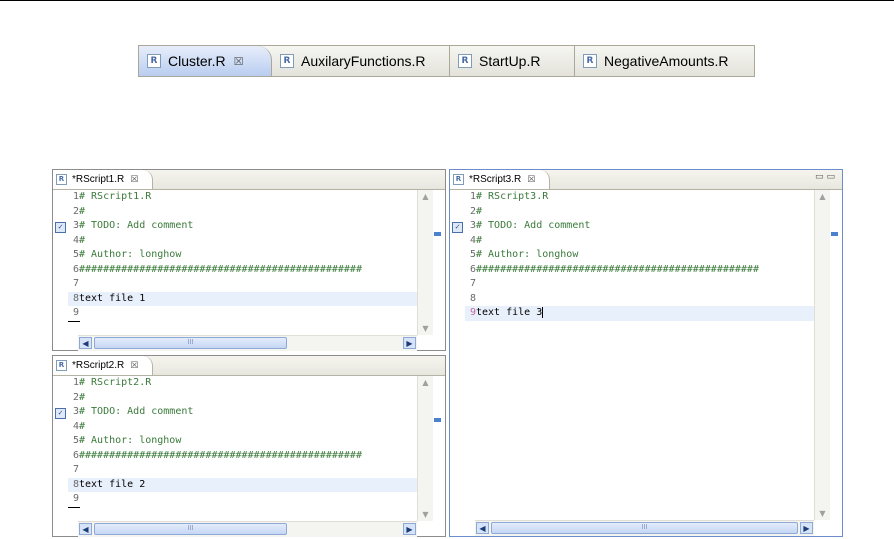 This screenshot has height=539, width=894. Describe the element at coordinates (243, 484) in the screenshot. I see `current-code-line: 8text file 2` at that location.